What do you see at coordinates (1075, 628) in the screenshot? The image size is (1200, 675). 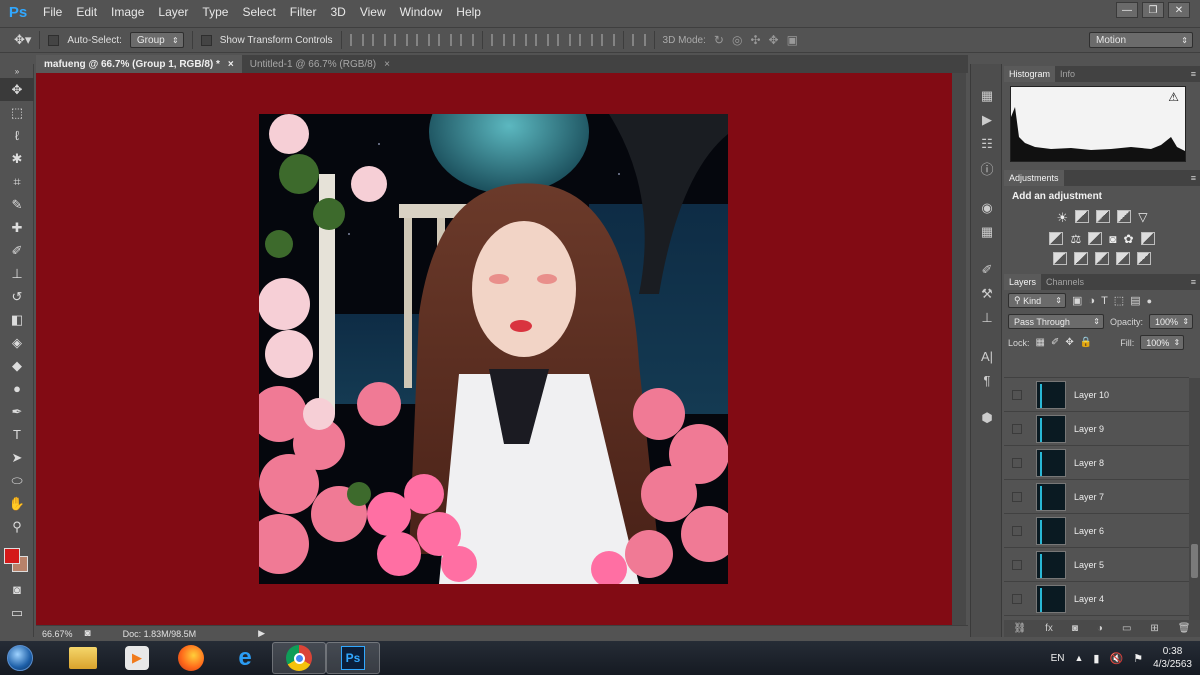 I see `add-mask-icon: ◙` at bounding box center [1075, 628].